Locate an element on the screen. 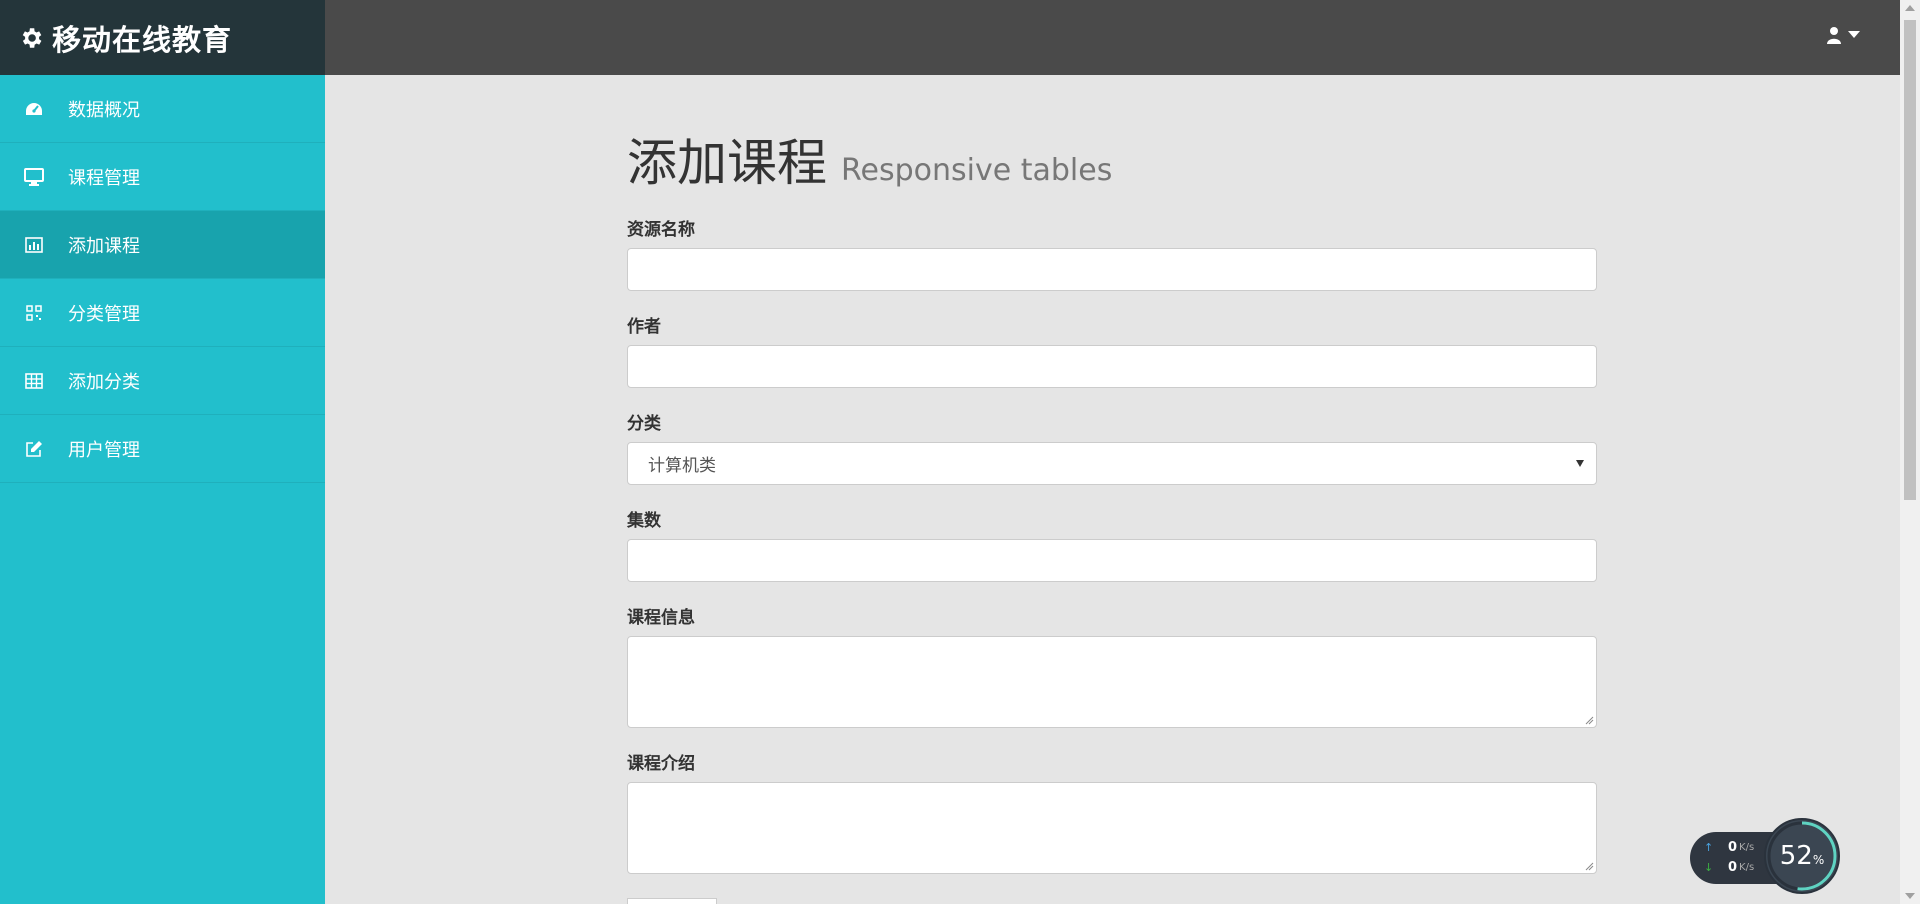  author-group: 作者 is located at coordinates (1112, 350).